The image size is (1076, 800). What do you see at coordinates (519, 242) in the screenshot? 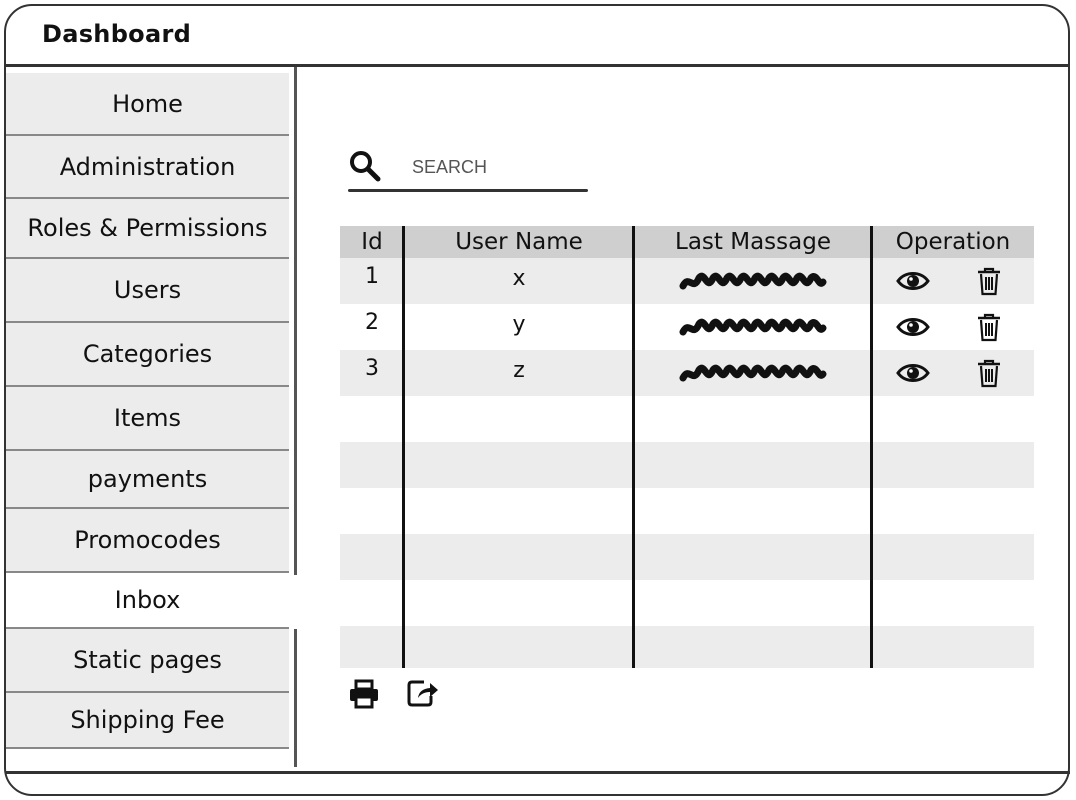
I see `column-header-user-name: User Name` at bounding box center [519, 242].